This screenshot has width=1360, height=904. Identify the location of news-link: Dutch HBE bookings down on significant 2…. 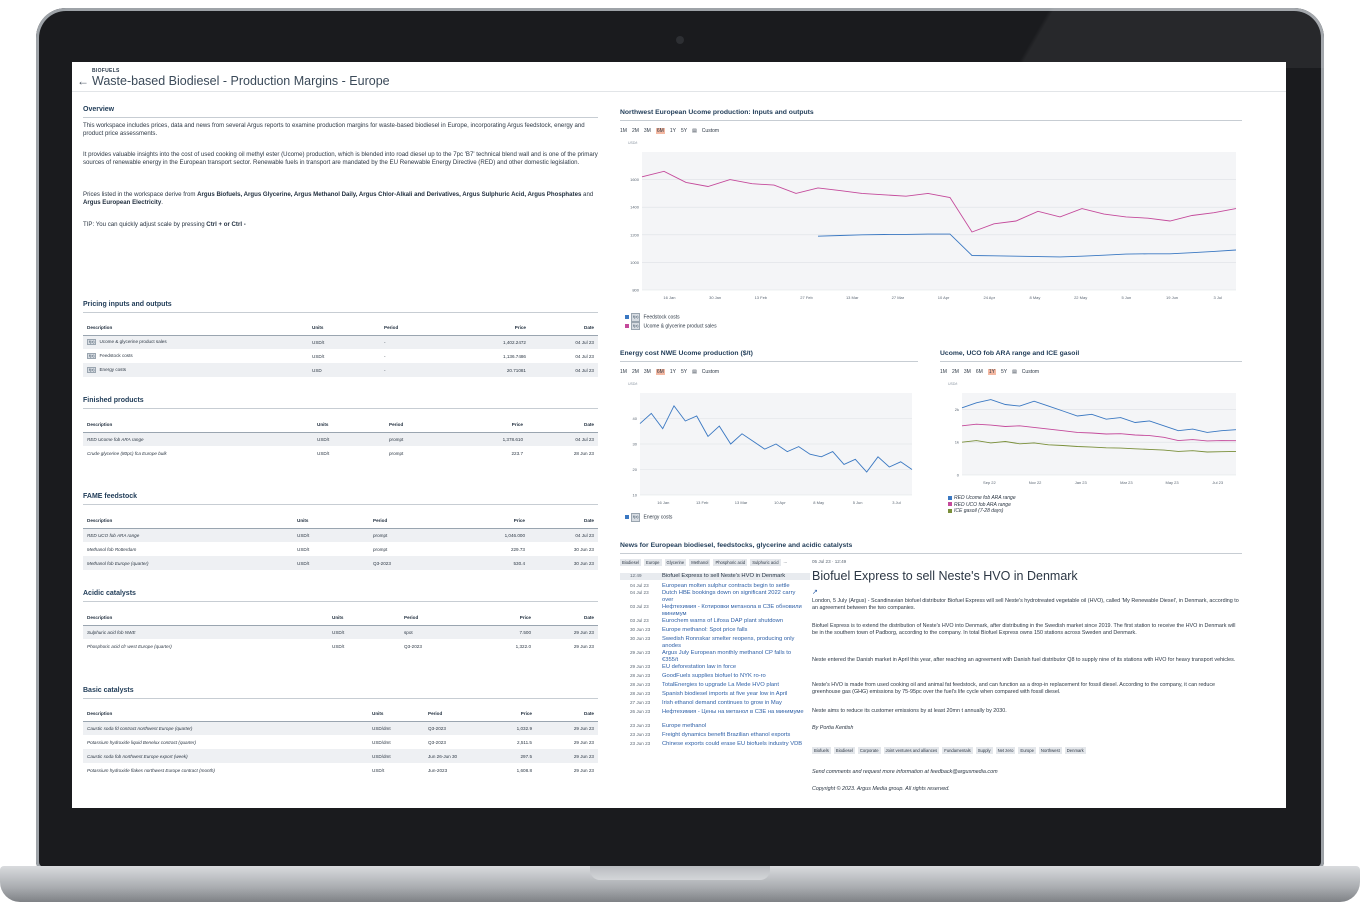
(735, 597).